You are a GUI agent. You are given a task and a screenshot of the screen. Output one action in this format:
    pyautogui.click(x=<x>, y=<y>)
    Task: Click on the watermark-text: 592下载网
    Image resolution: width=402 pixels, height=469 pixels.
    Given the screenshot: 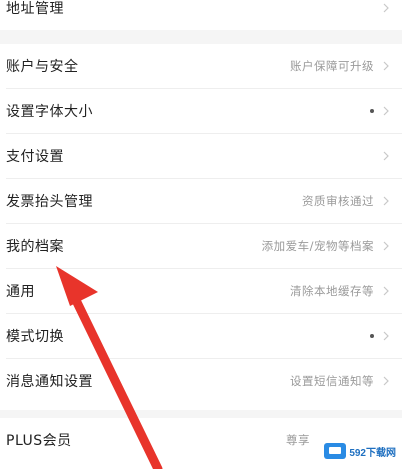 What is the action you would take?
    pyautogui.click(x=372, y=453)
    